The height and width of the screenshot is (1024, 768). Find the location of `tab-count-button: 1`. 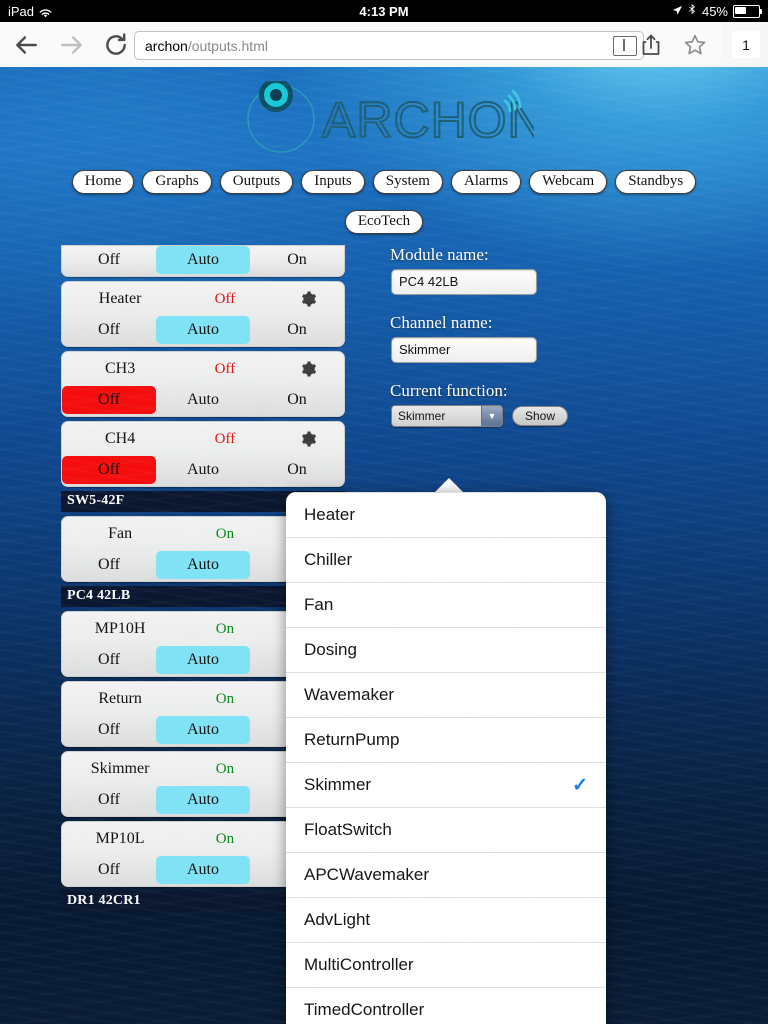

tab-count-button: 1 is located at coordinates (746, 44).